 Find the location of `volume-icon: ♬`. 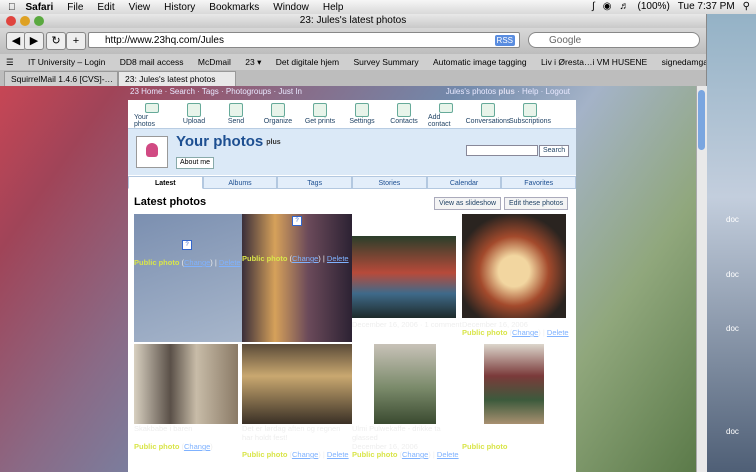

volume-icon: ♬ is located at coordinates (625, 6).